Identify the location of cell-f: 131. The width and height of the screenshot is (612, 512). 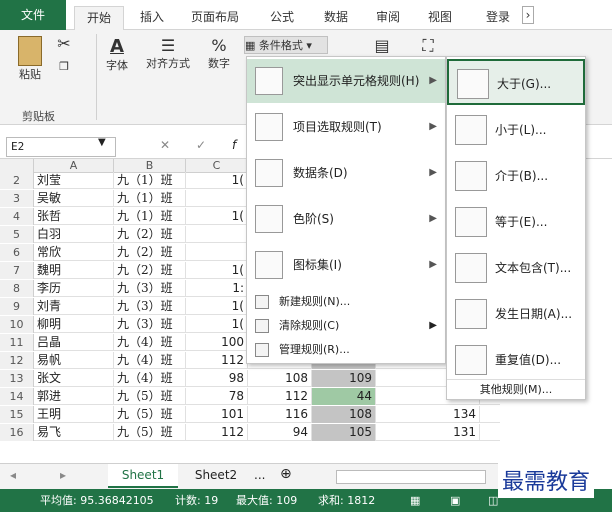
(428, 432).